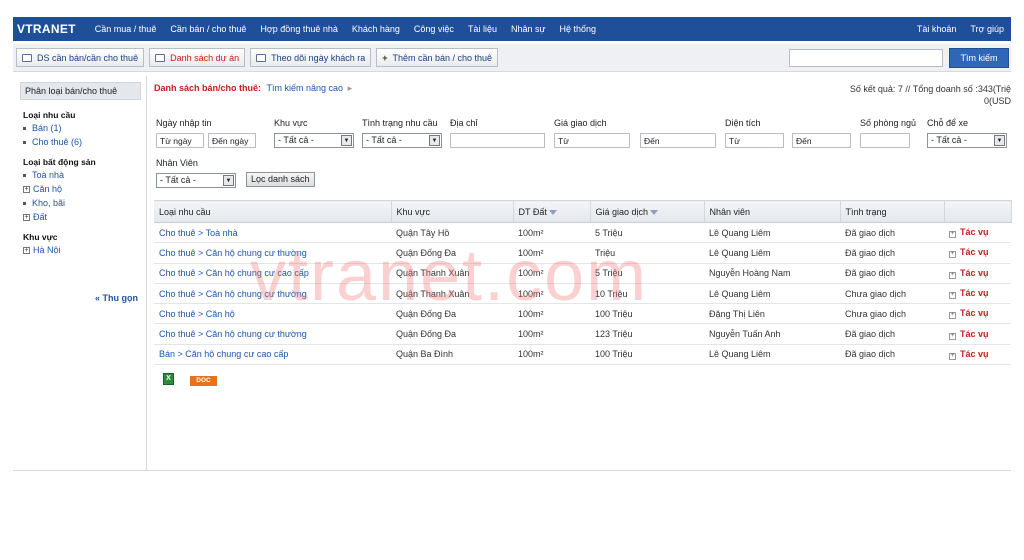 The width and height of the screenshot is (1024, 560). Describe the element at coordinates (578, 29) in the screenshot. I see `nav-item-he-thong: Hệ thống` at that location.